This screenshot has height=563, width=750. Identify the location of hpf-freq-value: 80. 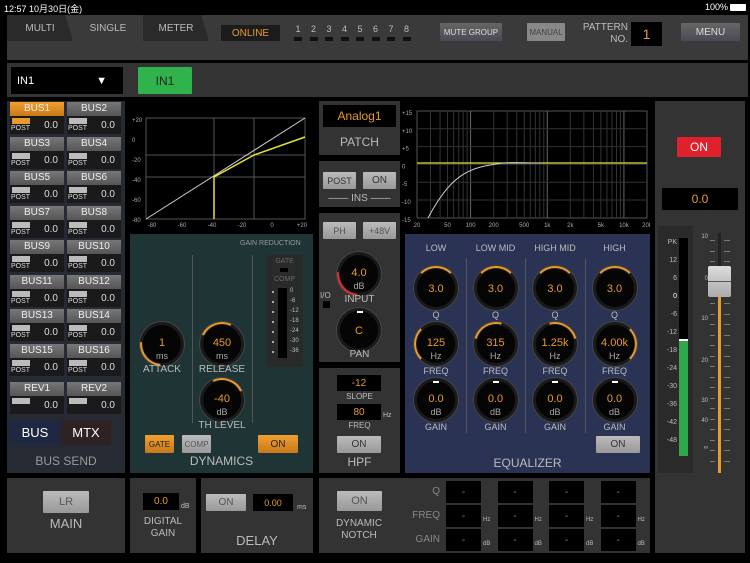
(359, 412).